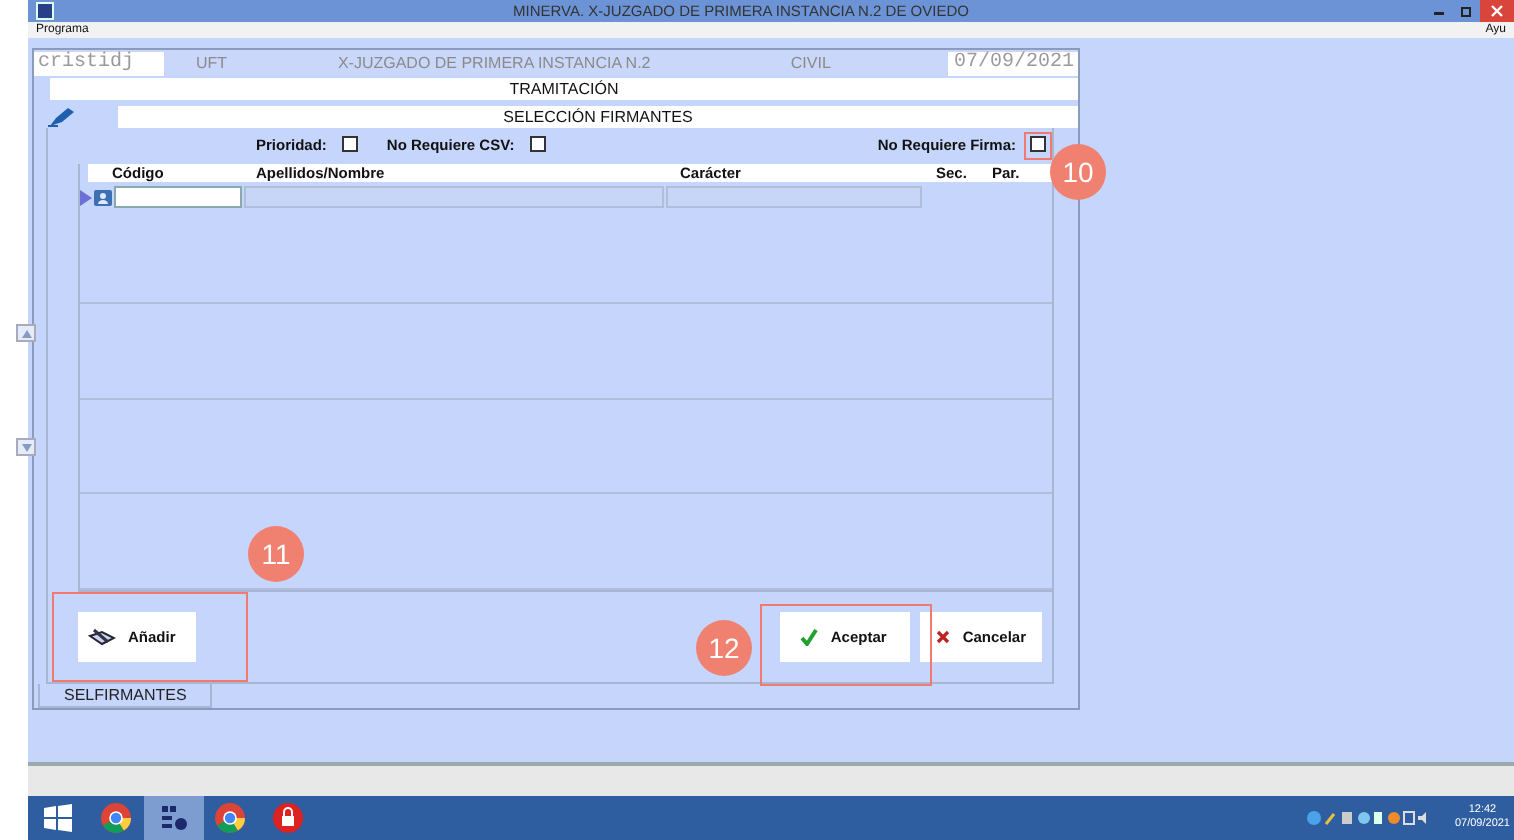  Describe the element at coordinates (26, 333) in the screenshot. I see `up-arrow-icon` at that location.